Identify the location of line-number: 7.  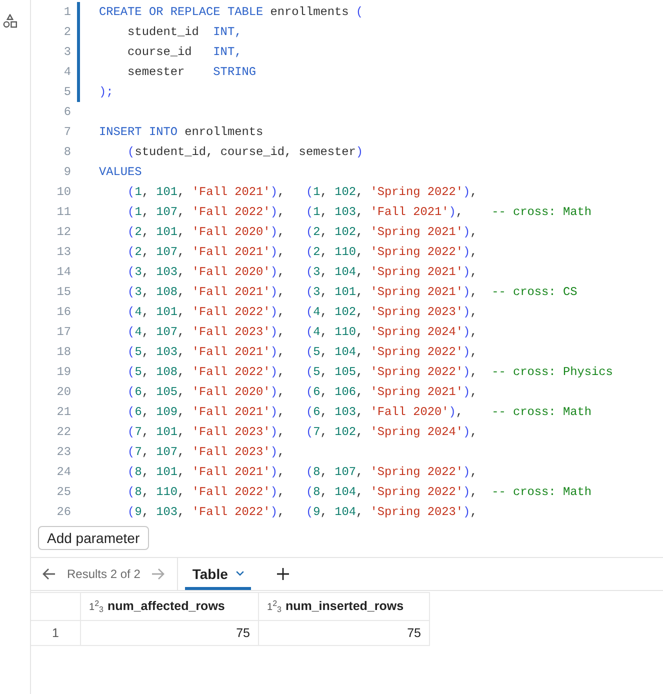
(66, 132).